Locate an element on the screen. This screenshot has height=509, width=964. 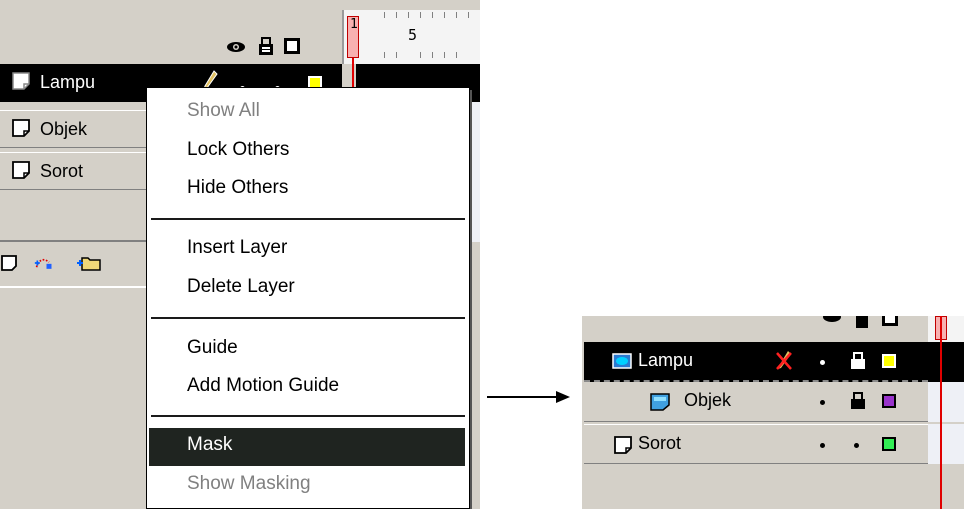
arrow-right-icon is located at coordinates (563, 397).